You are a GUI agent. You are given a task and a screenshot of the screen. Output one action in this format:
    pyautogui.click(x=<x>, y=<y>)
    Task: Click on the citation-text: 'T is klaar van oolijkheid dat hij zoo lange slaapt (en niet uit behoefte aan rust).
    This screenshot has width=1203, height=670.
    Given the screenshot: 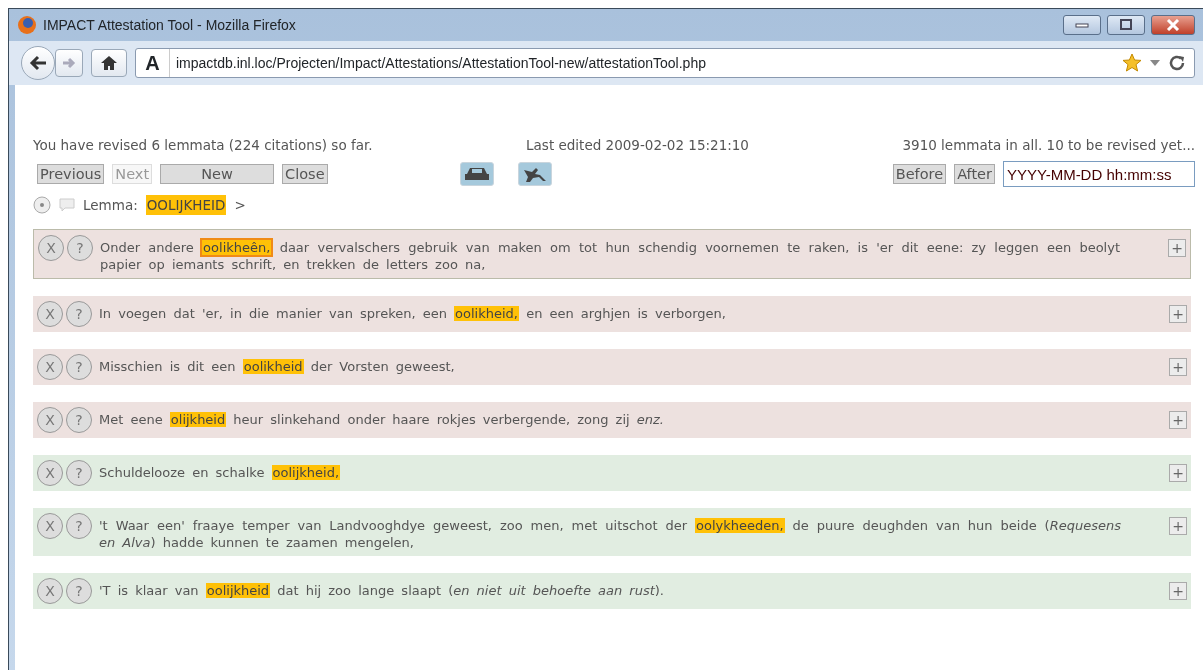 What is the action you would take?
    pyautogui.click(x=382, y=591)
    